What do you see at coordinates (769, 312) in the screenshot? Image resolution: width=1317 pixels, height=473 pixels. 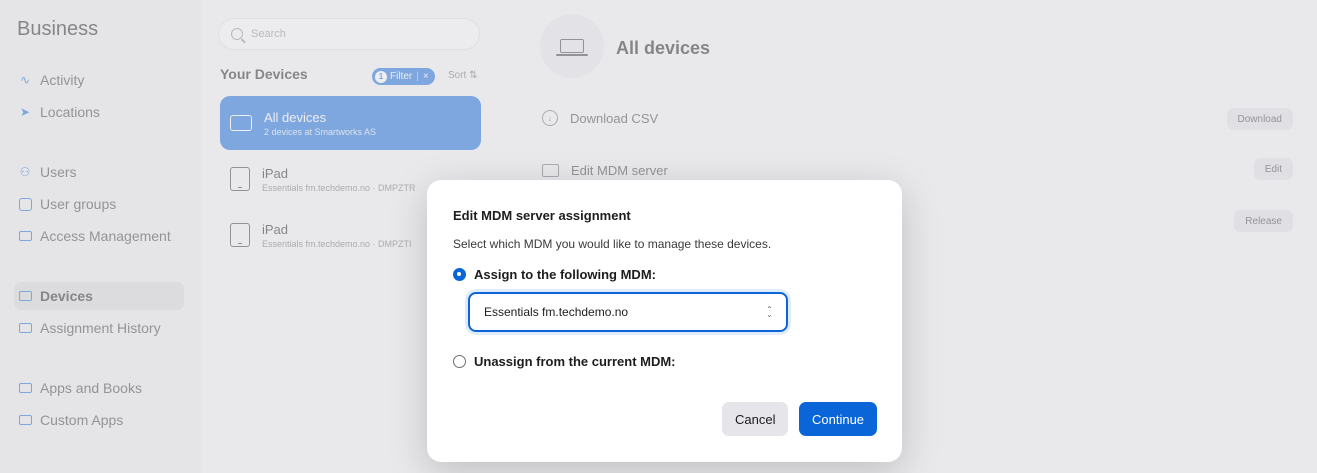 I see `select-chevron-icon: ⌃ ⌄` at bounding box center [769, 312].